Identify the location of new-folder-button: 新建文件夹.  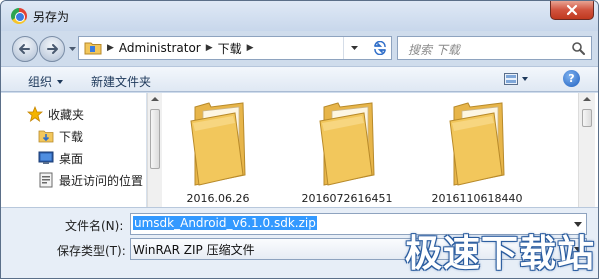
(121, 81).